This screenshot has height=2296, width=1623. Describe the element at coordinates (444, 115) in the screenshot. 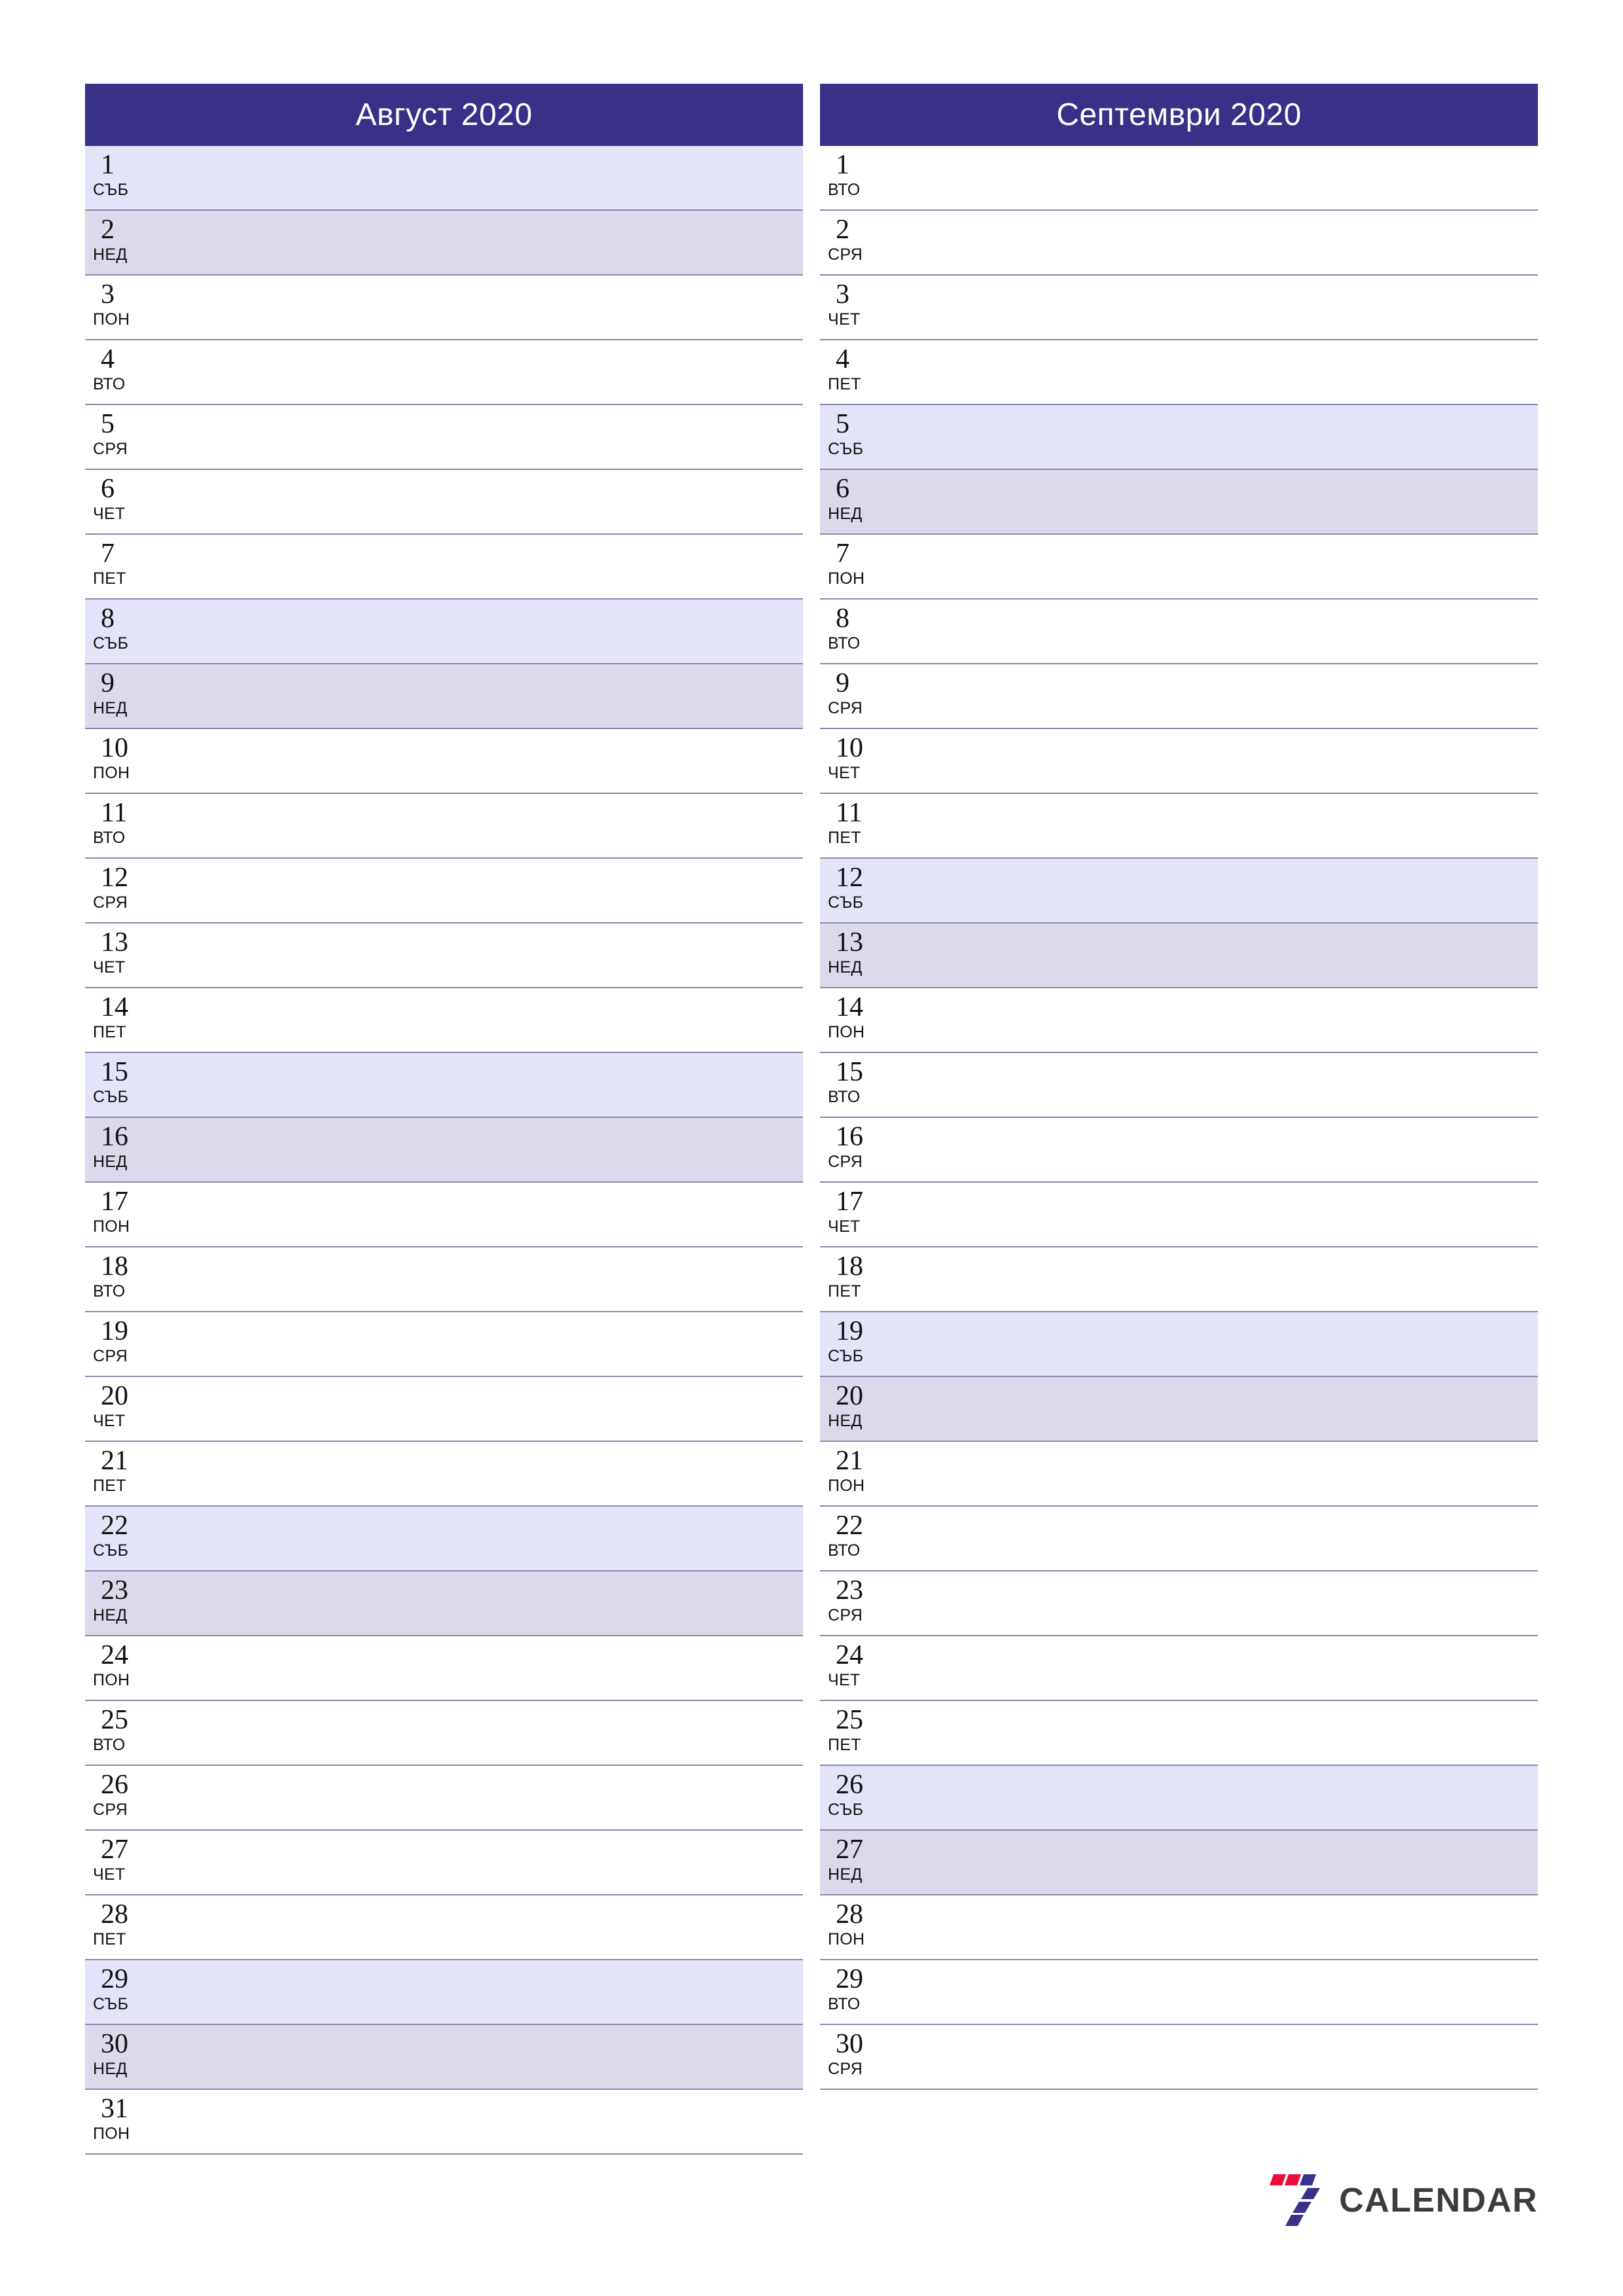

I see `month-header-august: Август 2020` at that location.